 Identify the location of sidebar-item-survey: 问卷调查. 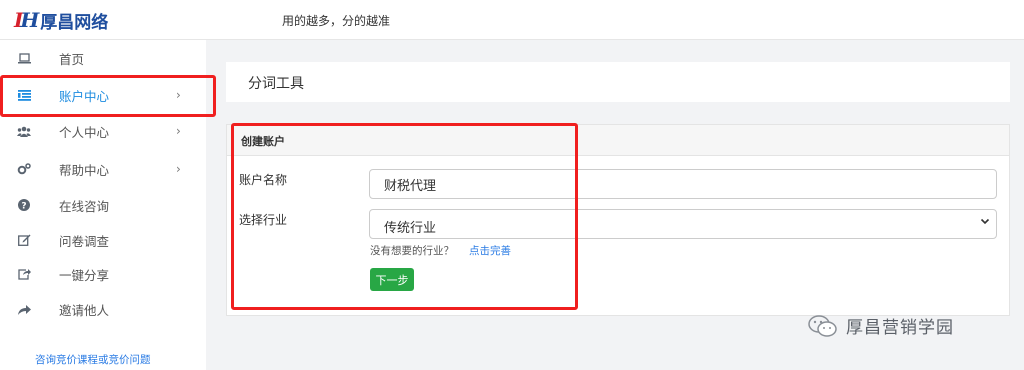
(103, 240).